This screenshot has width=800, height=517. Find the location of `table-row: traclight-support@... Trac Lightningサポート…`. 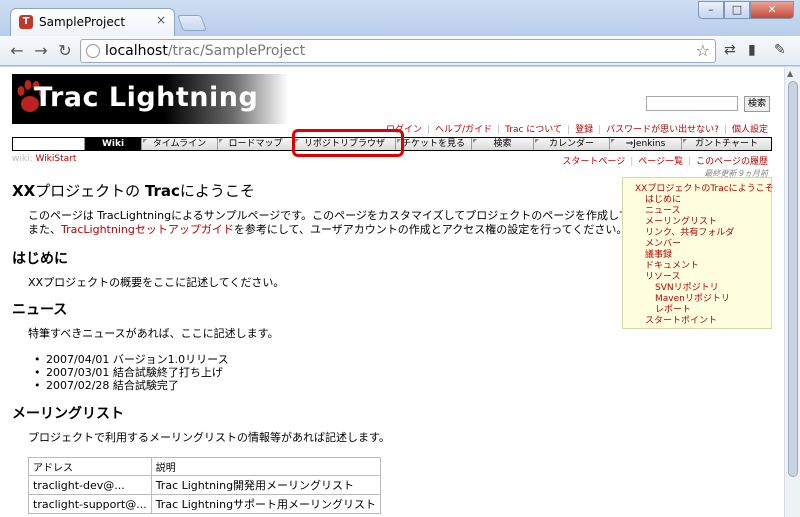

table-row: traclight-support@... Trac Lightningサポート… is located at coordinates (205, 504).